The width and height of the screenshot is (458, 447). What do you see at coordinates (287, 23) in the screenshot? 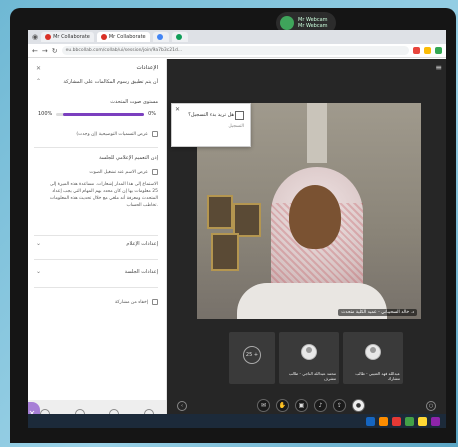
I see `webcam-logo-icon` at bounding box center [287, 23].